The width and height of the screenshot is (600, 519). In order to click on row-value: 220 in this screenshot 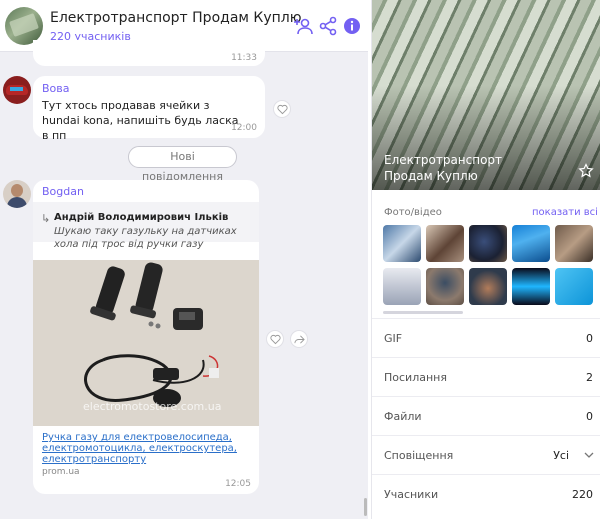, I will do `click(582, 494)`.